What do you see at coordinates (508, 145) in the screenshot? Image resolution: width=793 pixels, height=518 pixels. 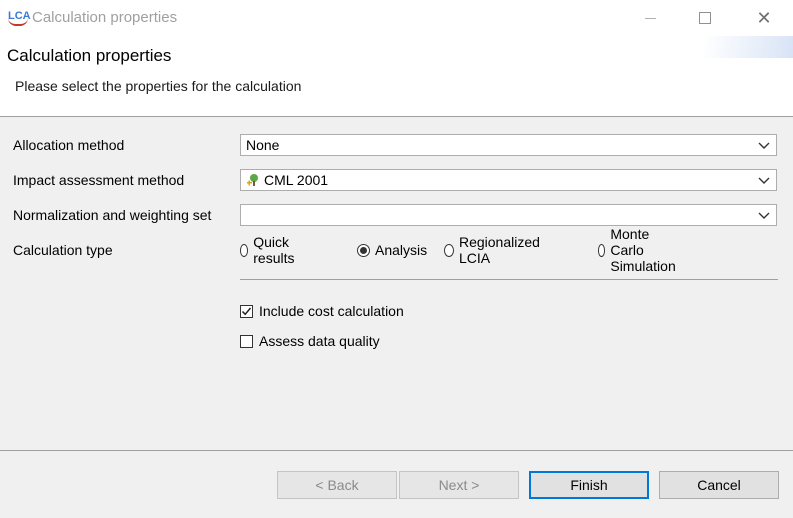 I see `allocation-method-select: None` at bounding box center [508, 145].